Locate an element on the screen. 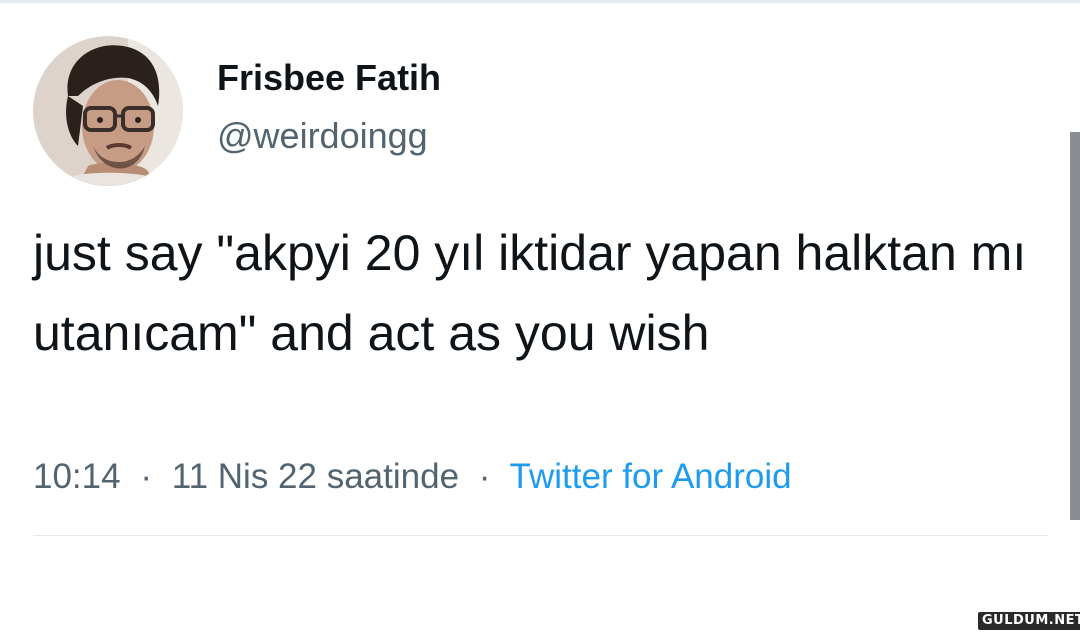  tweet-header: Frisbee Fatih @weirdoingg is located at coordinates (237, 111).